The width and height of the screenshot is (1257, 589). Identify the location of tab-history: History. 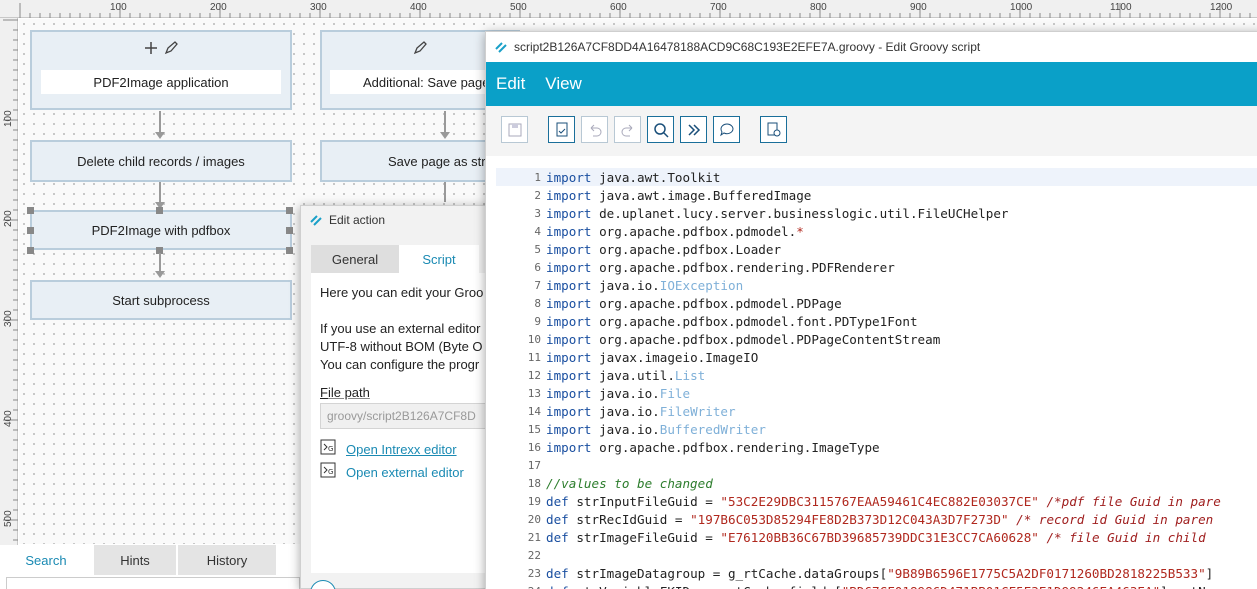
(227, 560).